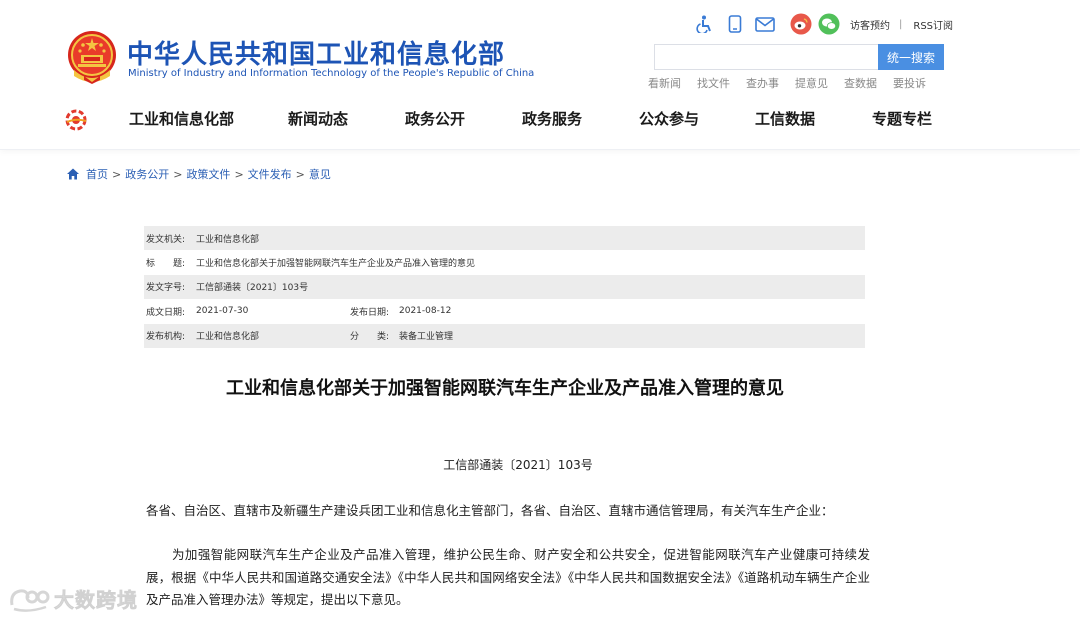 The image size is (1080, 620). I want to click on category-label: 分 类:, so click(370, 337).